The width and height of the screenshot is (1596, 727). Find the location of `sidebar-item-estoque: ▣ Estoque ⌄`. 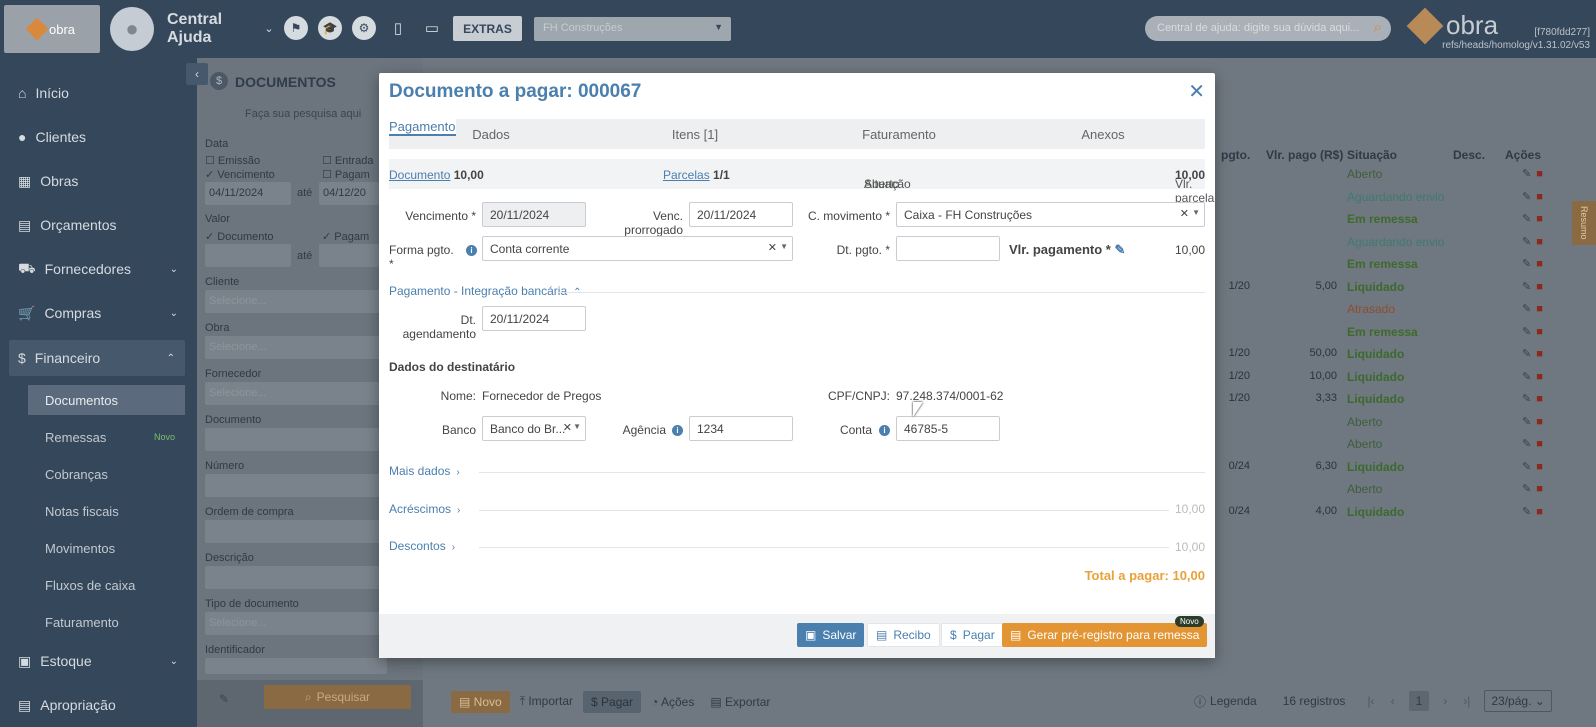

sidebar-item-estoque: ▣ Estoque ⌄ is located at coordinates (103, 661).